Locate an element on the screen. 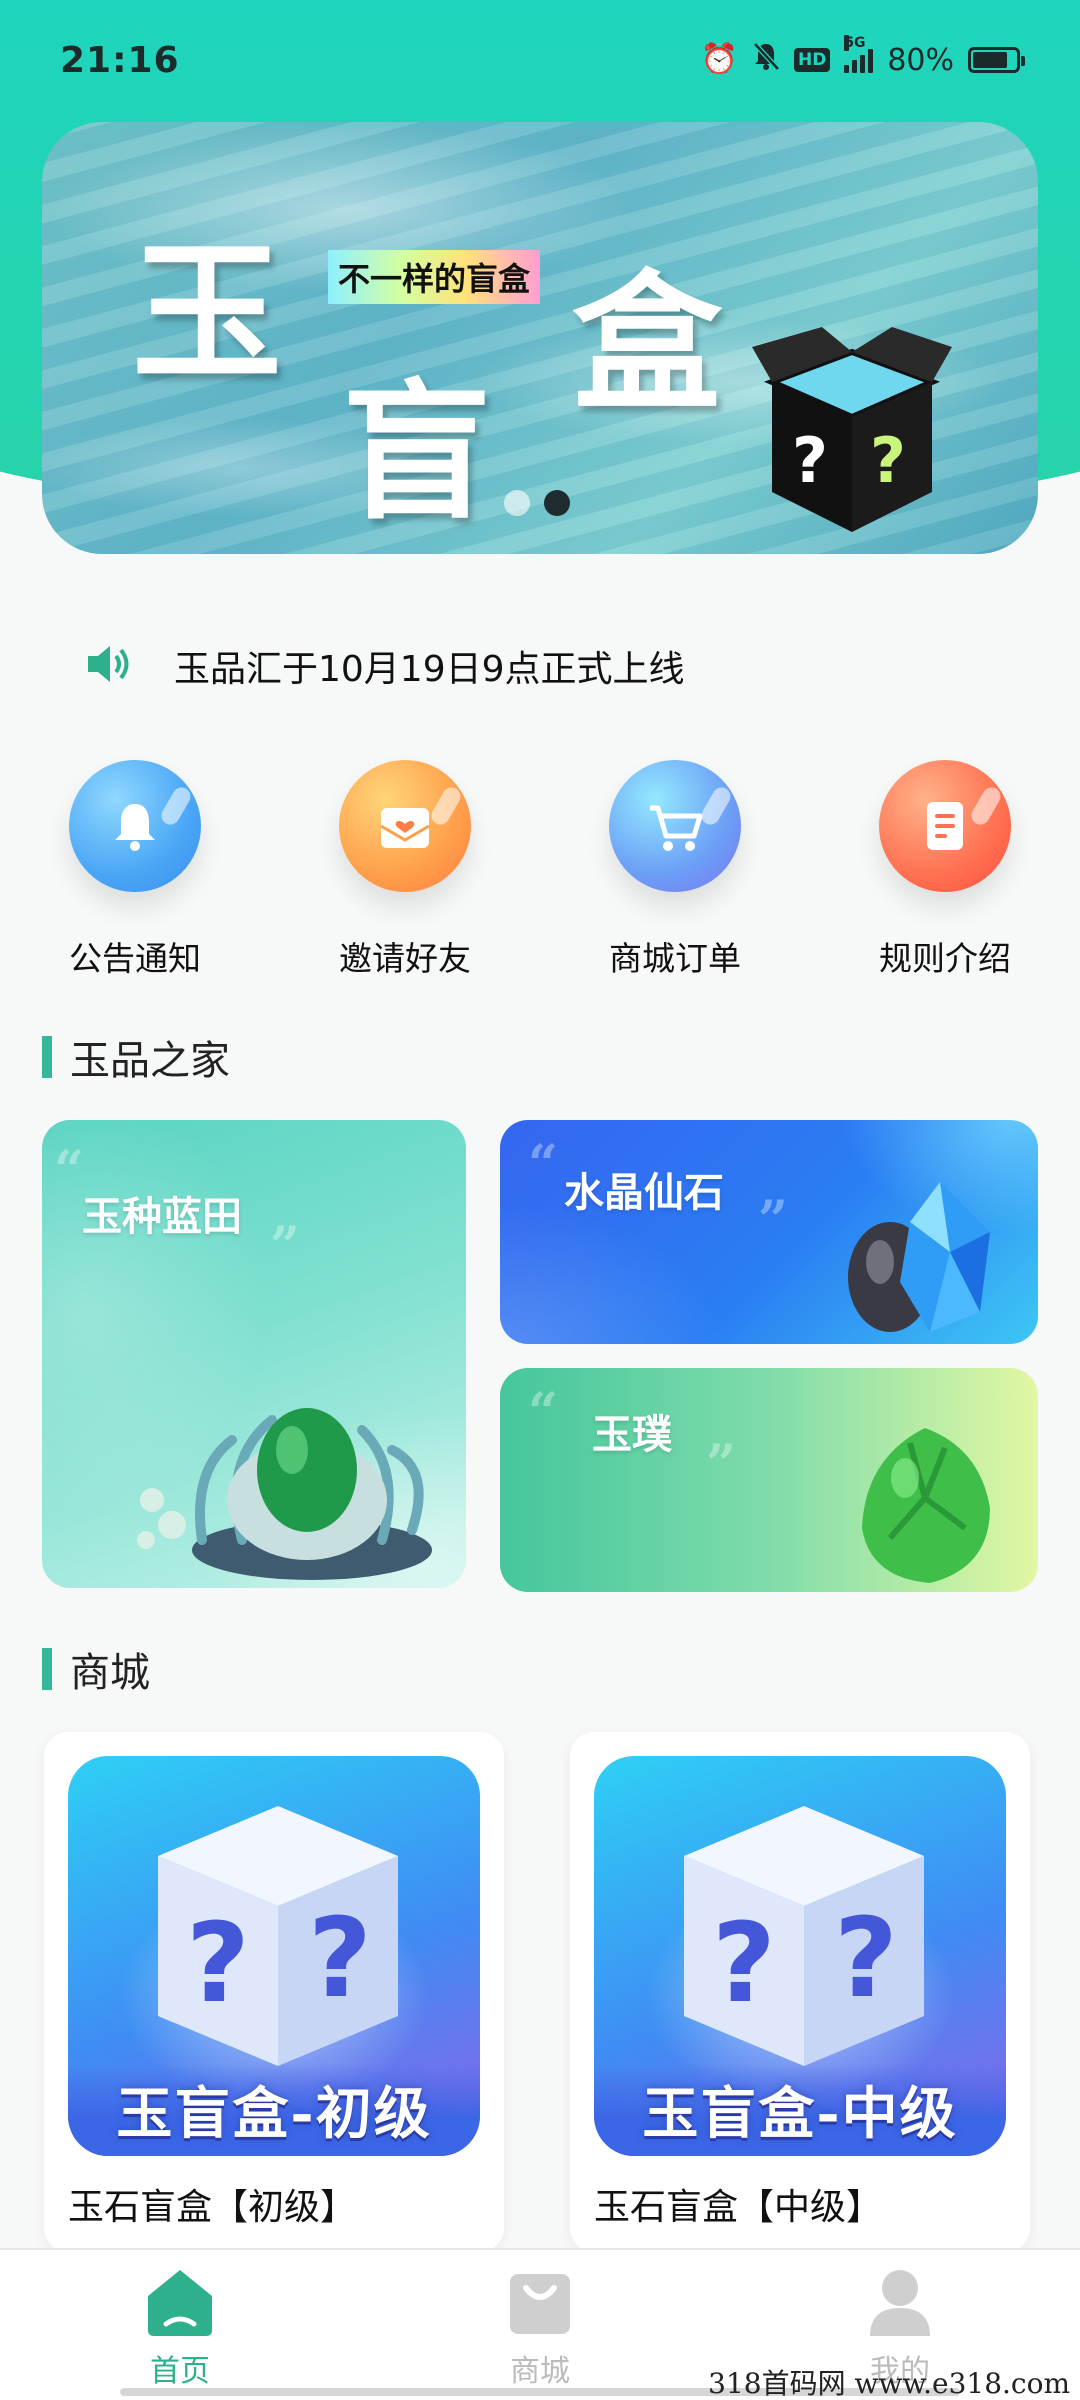  alarm-icon: ⏰ is located at coordinates (719, 59).